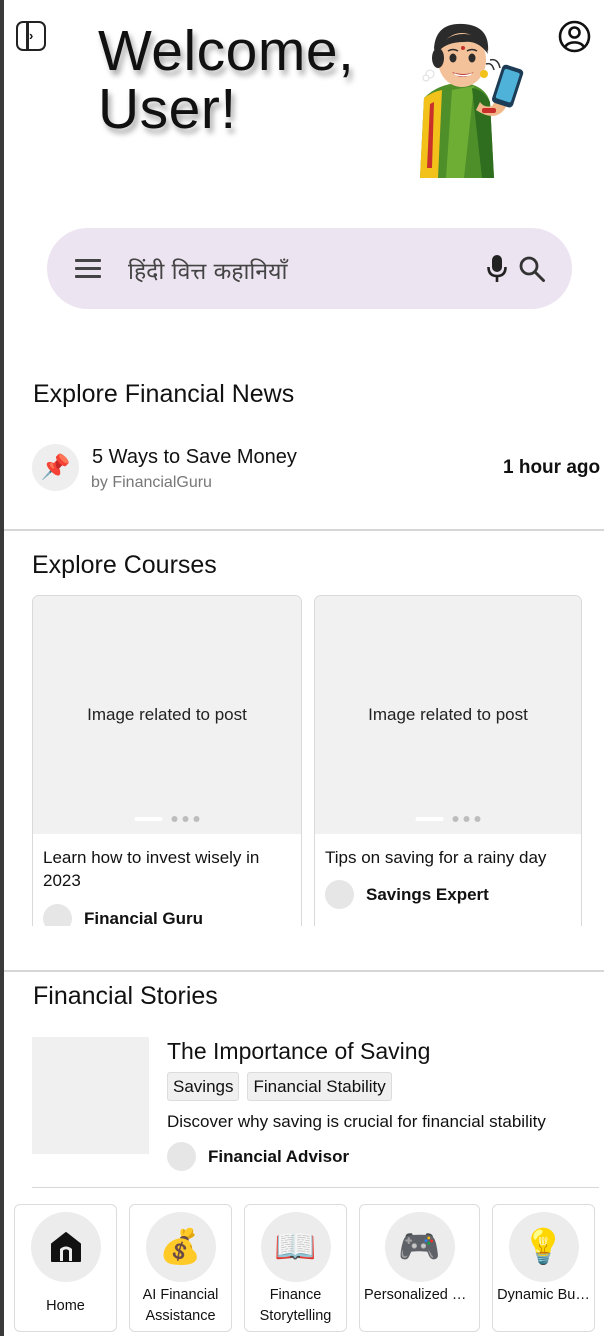 The height and width of the screenshot is (1336, 604). I want to click on nav-label-finance-storytelling: Finance Storytelling, so click(295, 1305).